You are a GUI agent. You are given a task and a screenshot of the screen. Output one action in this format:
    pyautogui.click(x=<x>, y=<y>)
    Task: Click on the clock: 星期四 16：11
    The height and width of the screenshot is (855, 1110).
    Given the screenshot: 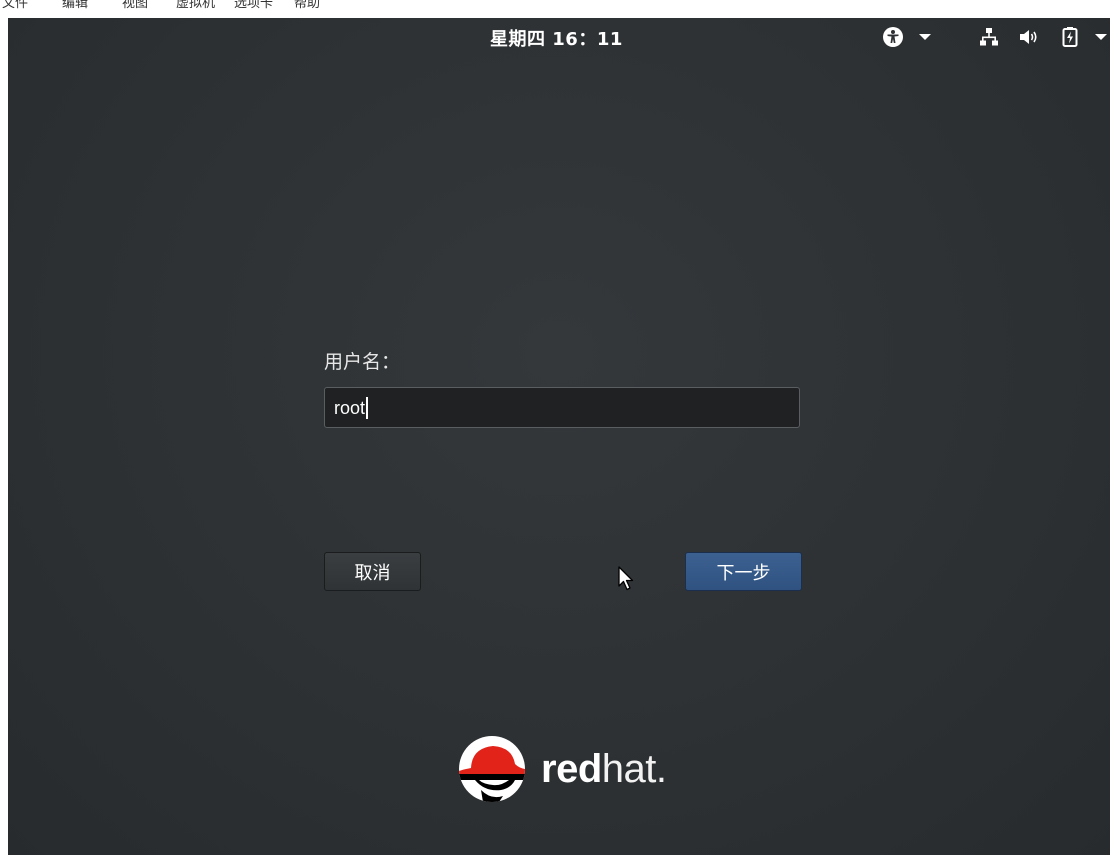 What is the action you would take?
    pyautogui.click(x=556, y=38)
    